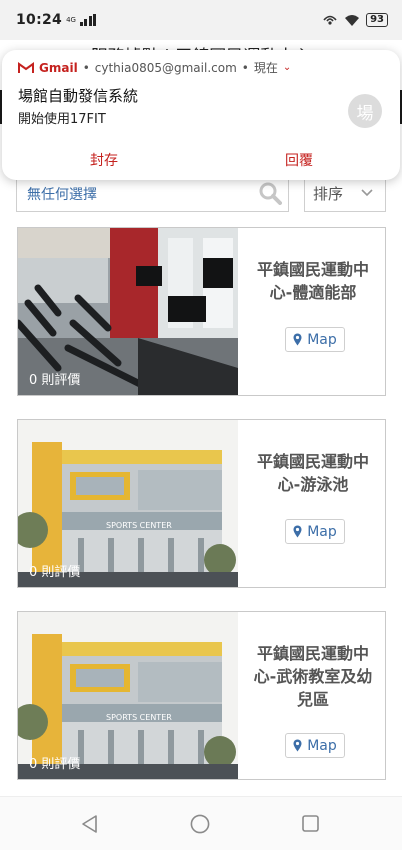 The height and width of the screenshot is (850, 402). I want to click on notification-header: Gmail • cythia0805@gmail.com • 現在 ⌄, so click(154, 67).